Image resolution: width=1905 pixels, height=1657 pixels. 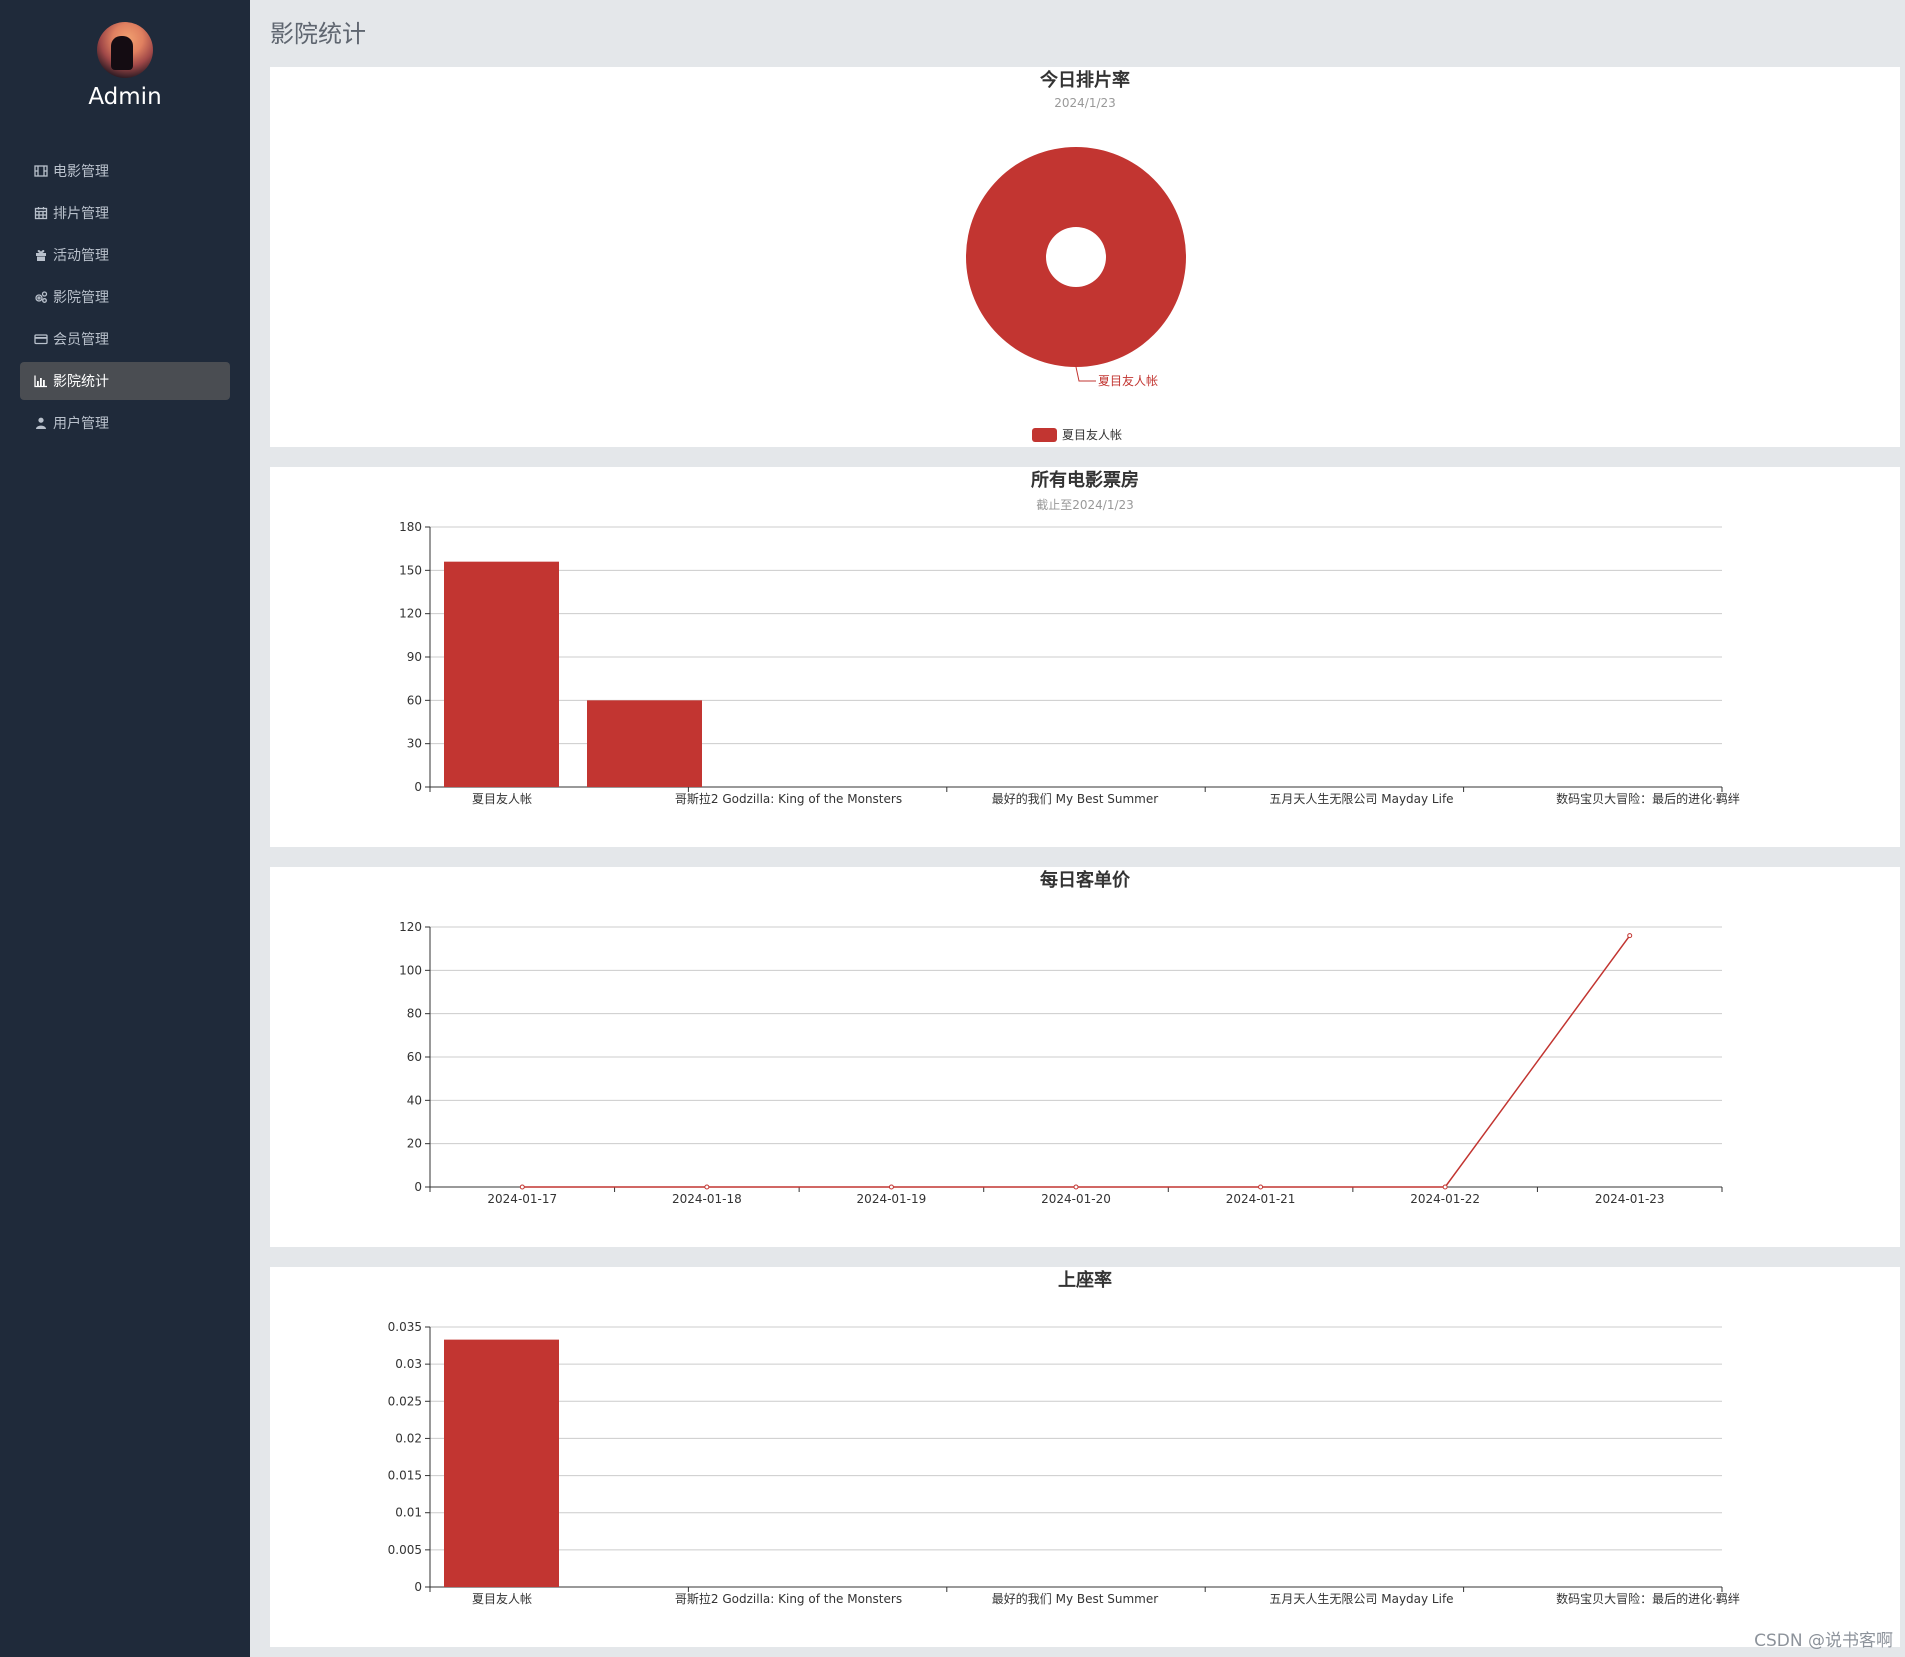 I want to click on credit-card-icon, so click(x=41, y=339).